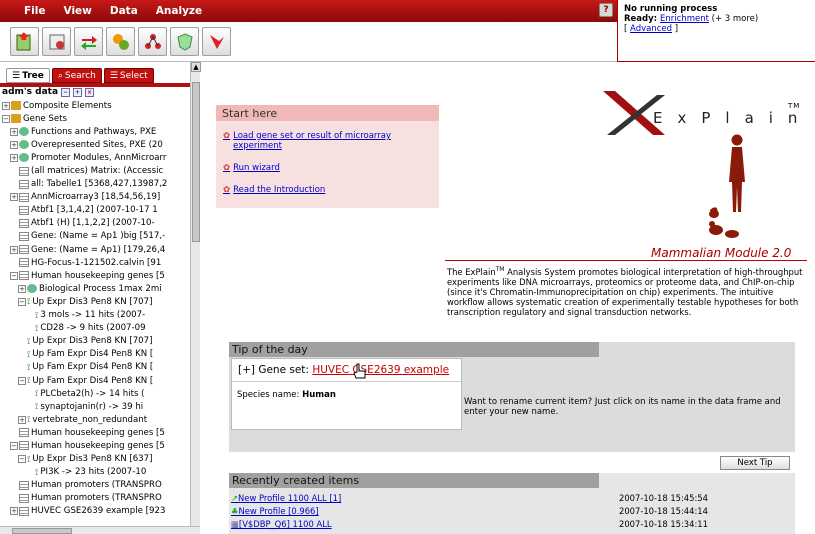  Describe the element at coordinates (28, 75) in the screenshot. I see `tab-tree: ☰ Tree` at that location.